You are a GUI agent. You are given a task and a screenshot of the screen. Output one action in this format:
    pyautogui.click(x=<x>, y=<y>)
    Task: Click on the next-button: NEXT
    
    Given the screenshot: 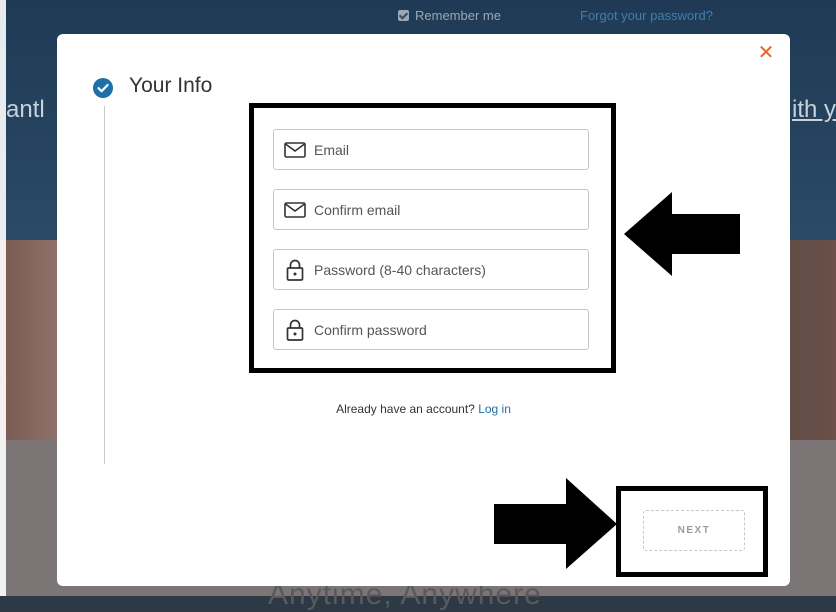 What is the action you would take?
    pyautogui.click(x=694, y=530)
    